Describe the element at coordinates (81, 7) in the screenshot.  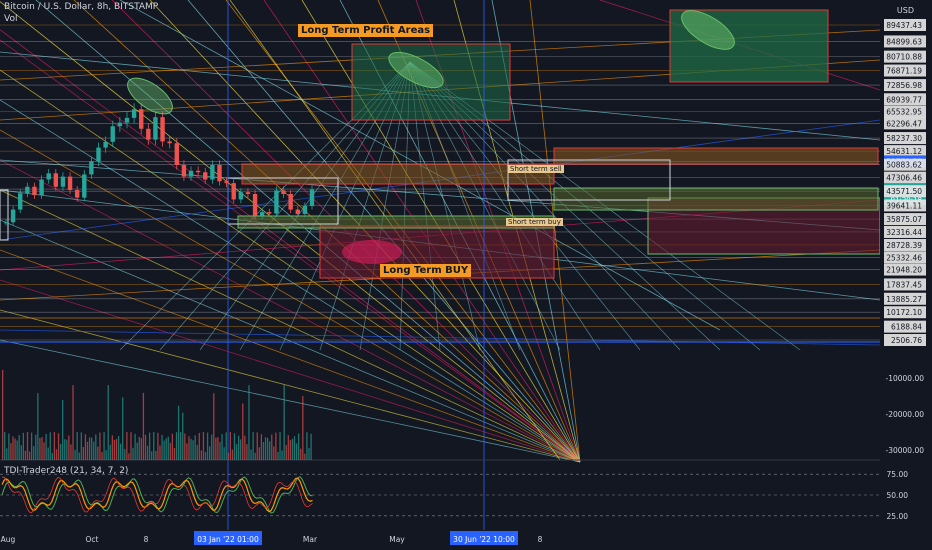
I see `chart-title: Bitcoin / U.S. Dollar, 8h, BITSTAMP` at that location.